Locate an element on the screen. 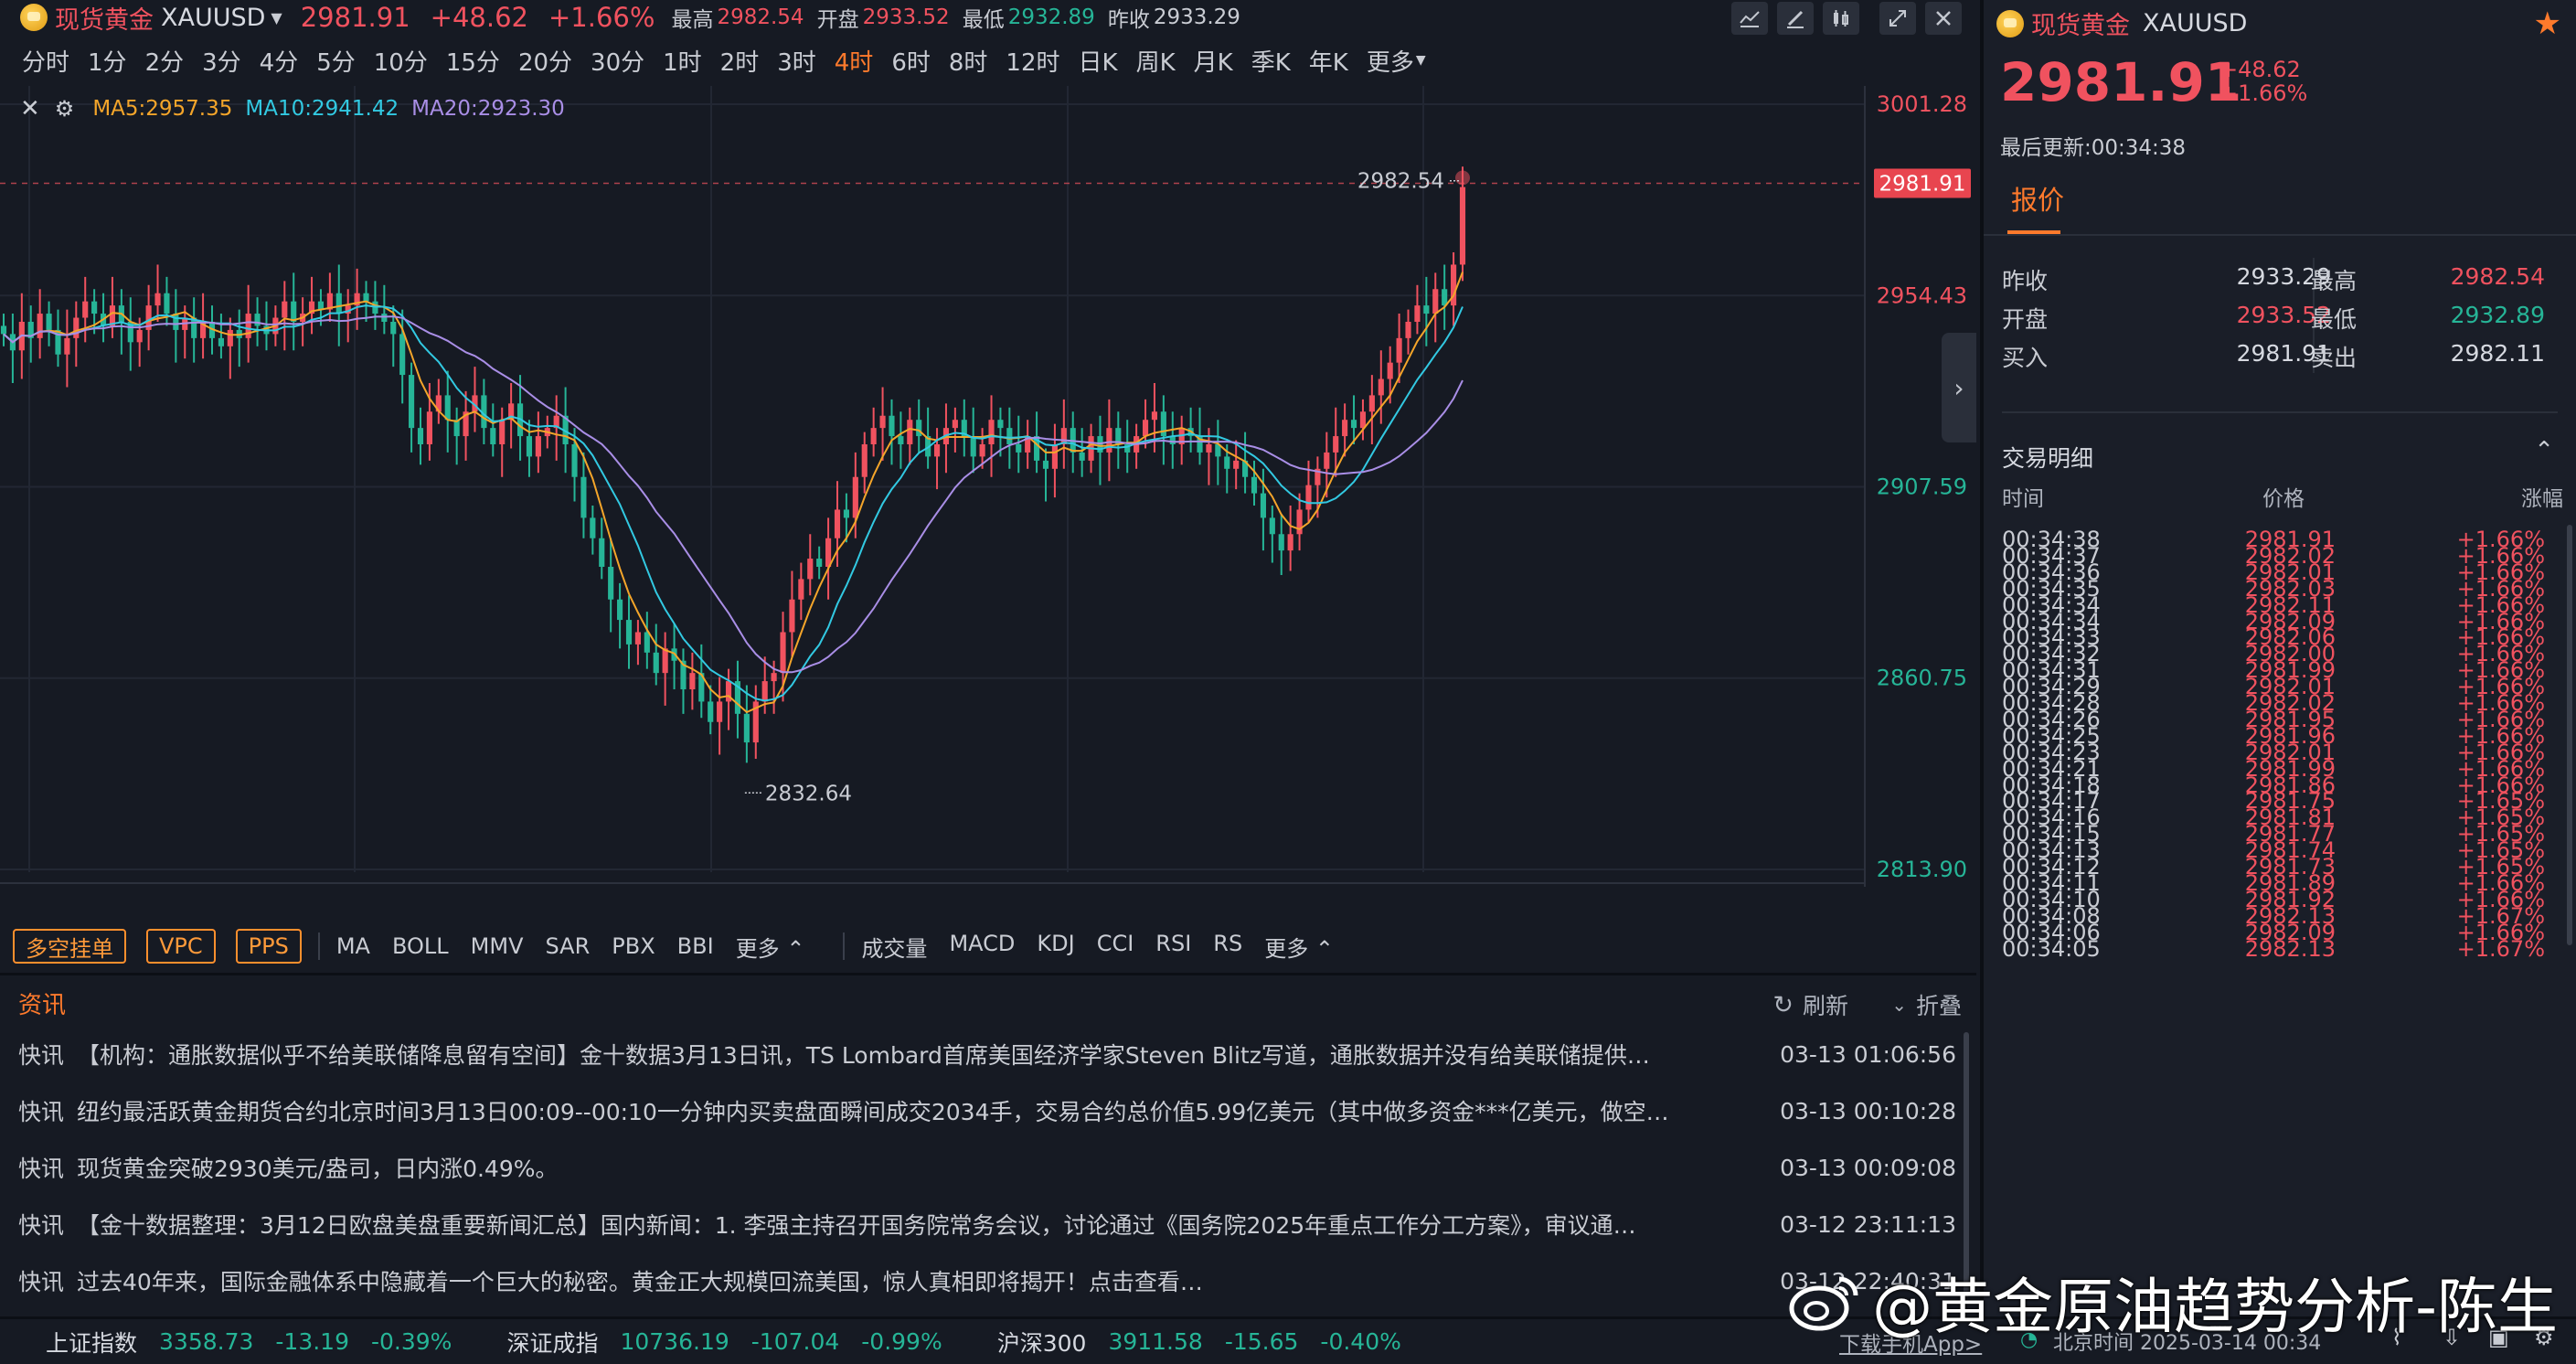 The height and width of the screenshot is (1364, 2576). favorite-star-icon: ★ is located at coordinates (2547, 23).